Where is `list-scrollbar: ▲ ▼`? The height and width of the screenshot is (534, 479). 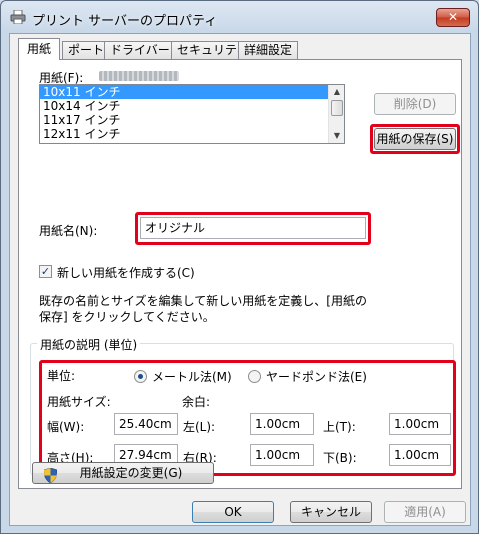 list-scrollbar: ▲ ▼ is located at coordinates (336, 114).